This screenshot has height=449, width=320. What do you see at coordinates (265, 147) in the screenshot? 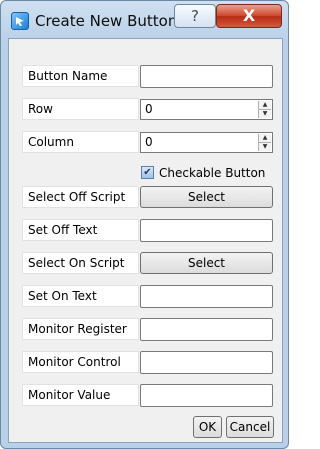
I see `column-decrement-arrow: ▼` at bounding box center [265, 147].